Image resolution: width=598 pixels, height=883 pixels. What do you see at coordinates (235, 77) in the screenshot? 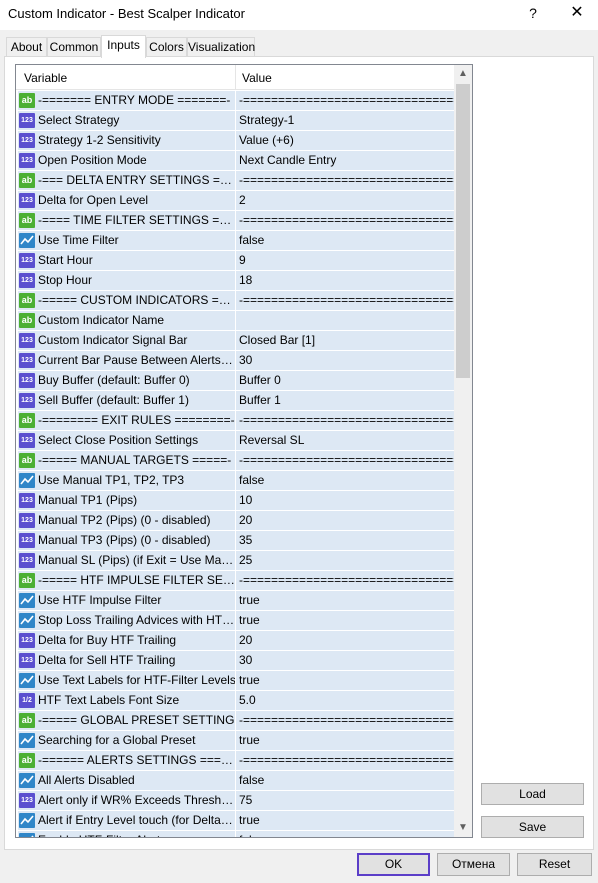
I see `column-separator` at bounding box center [235, 77].